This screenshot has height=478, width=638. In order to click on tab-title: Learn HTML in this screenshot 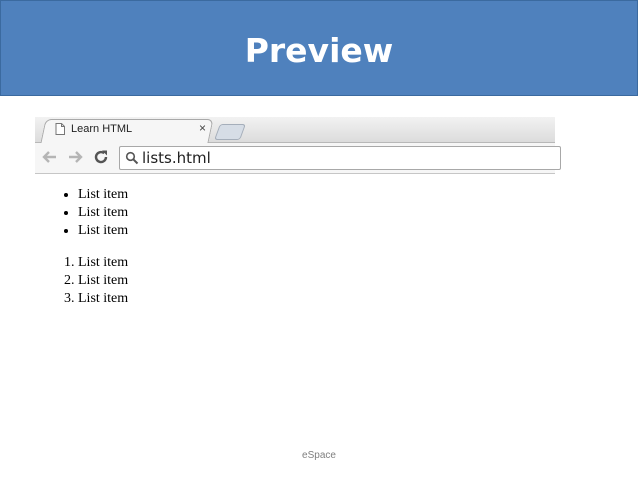, I will do `click(102, 129)`.